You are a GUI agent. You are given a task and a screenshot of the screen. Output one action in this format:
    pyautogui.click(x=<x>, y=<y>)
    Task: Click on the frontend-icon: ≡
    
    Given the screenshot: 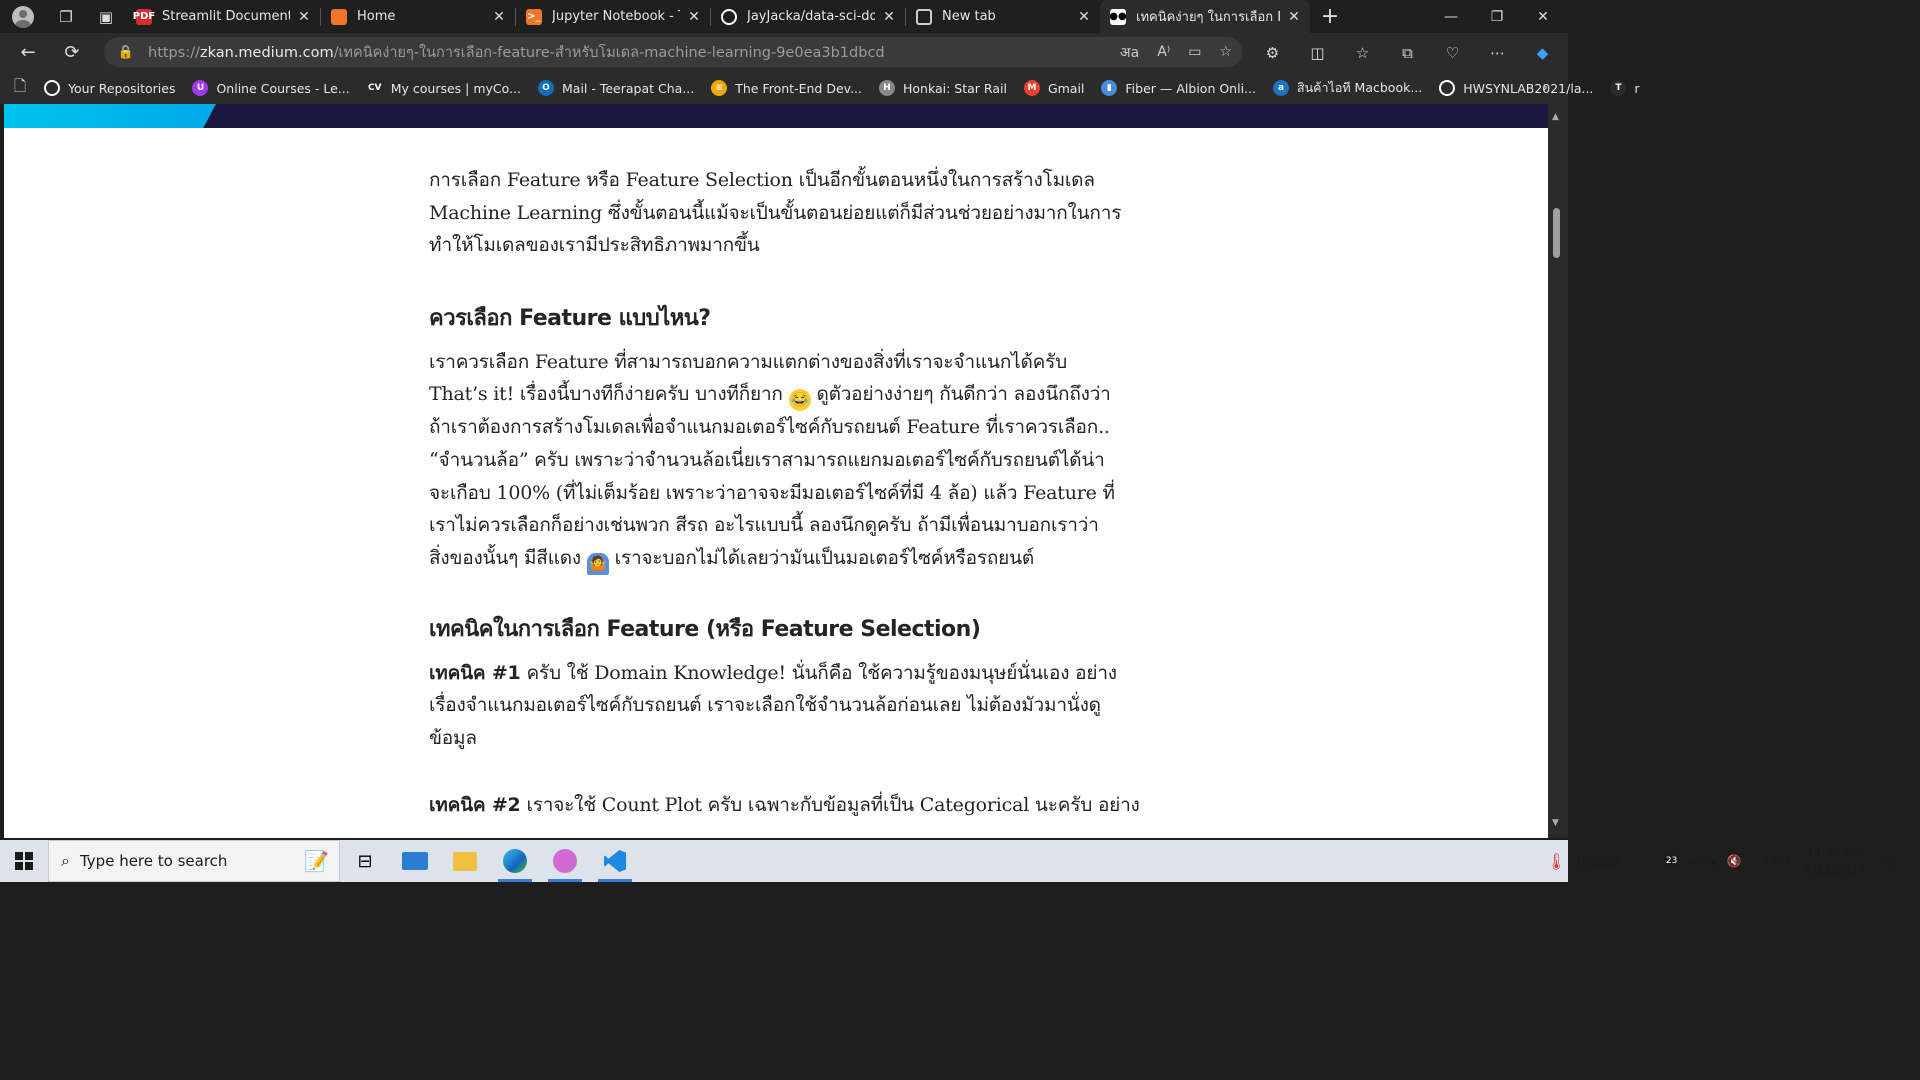 What is the action you would take?
    pyautogui.click(x=719, y=88)
    